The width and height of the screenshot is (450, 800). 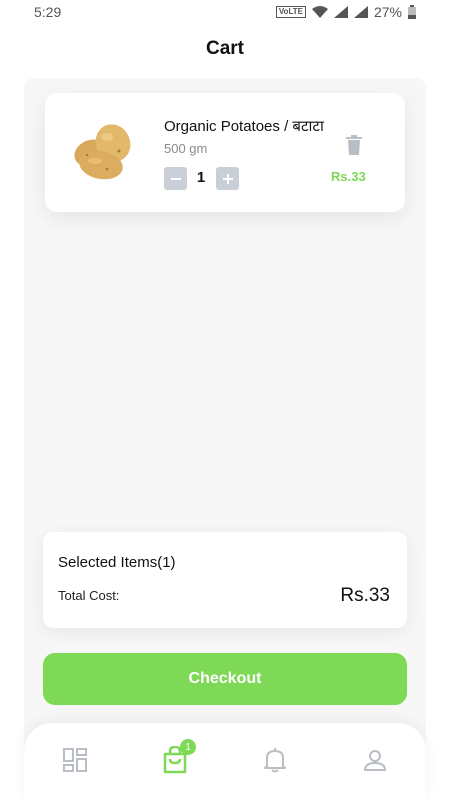 I want to click on nav-item-dashboard, so click(x=75, y=760).